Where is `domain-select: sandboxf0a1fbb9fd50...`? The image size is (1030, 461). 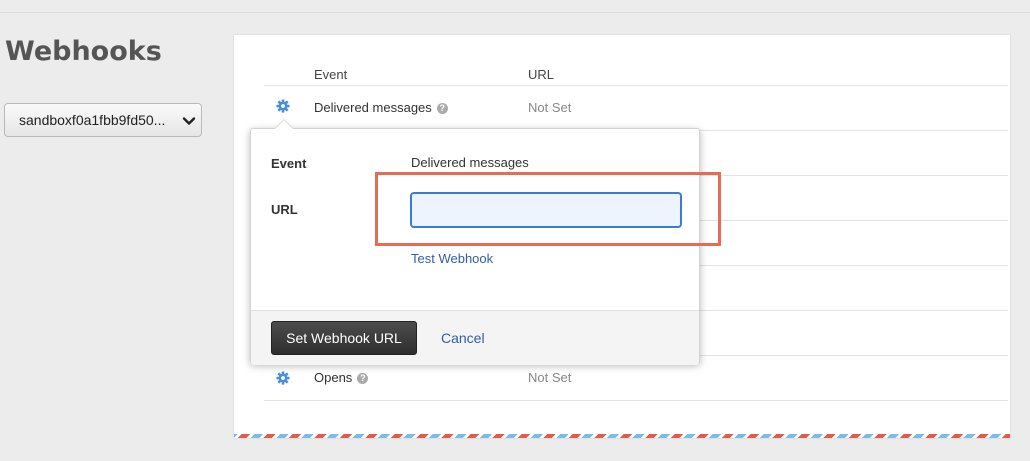
domain-select: sandboxf0a1fbb9fd50... is located at coordinates (103, 120).